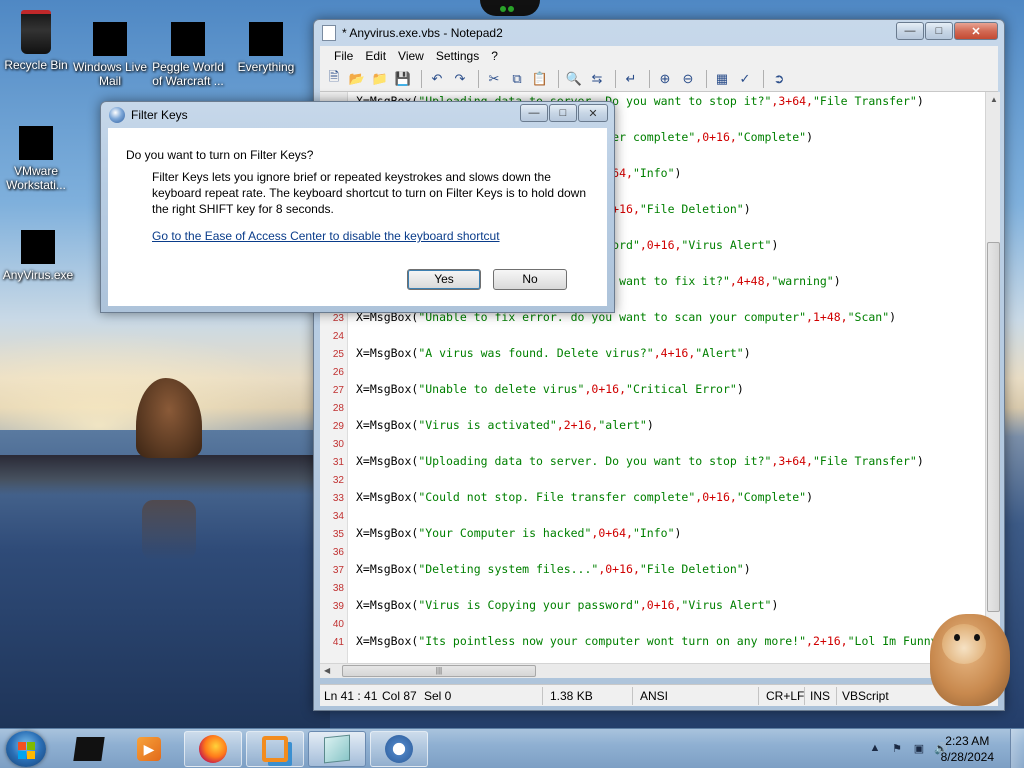  Describe the element at coordinates (517, 79) in the screenshot. I see `copy-icon: ⧉` at that location.